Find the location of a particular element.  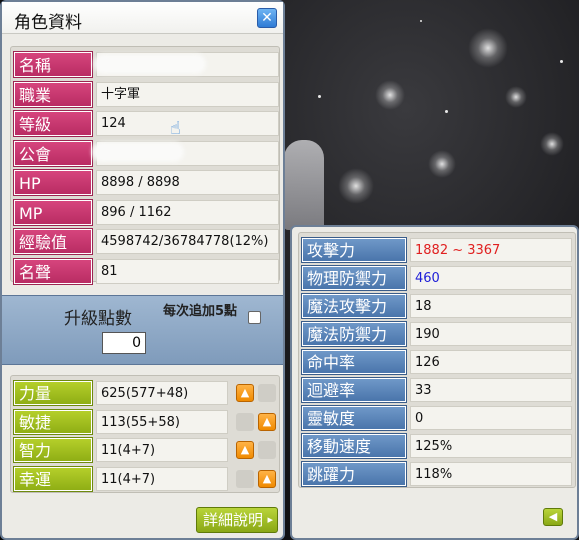

detail-row: 迴避率 33 is located at coordinates (438, 390).